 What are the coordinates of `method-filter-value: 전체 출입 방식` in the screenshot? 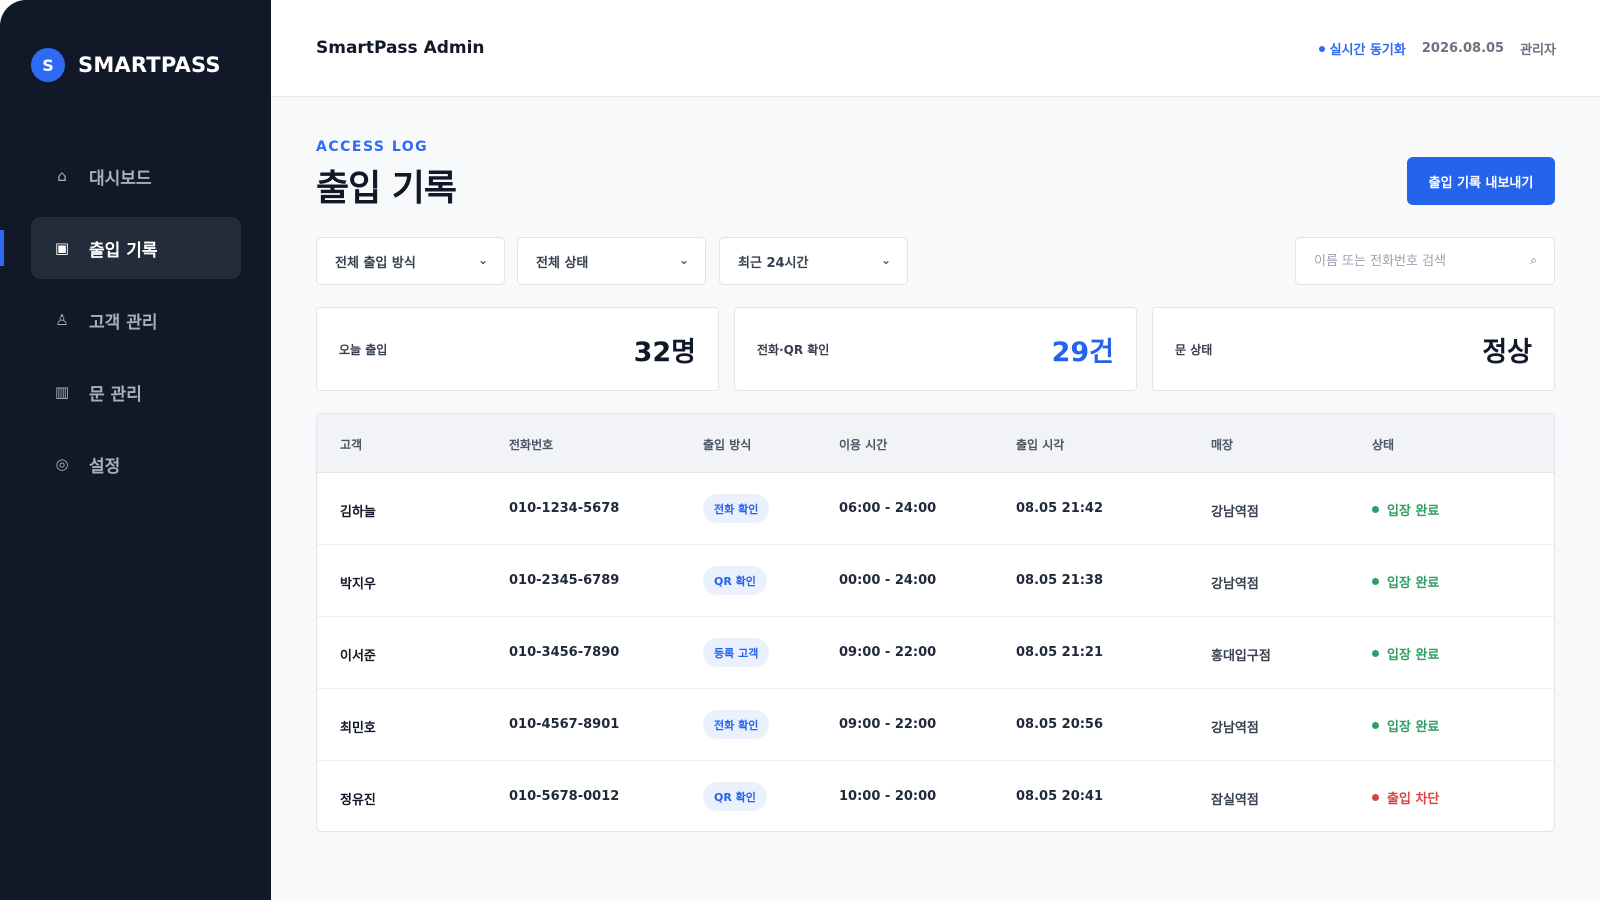 It's located at (375, 263).